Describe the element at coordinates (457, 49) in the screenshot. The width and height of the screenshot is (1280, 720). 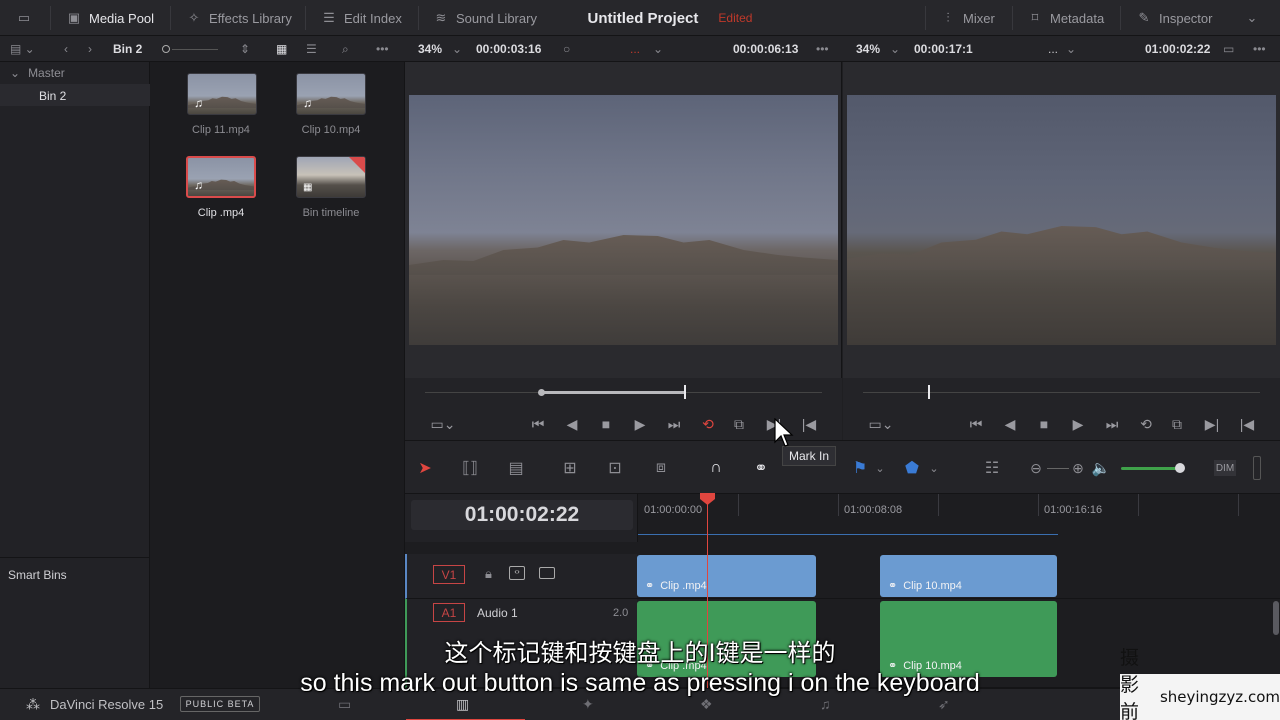
I see `source-zoom-dropdown: ⌄` at that location.